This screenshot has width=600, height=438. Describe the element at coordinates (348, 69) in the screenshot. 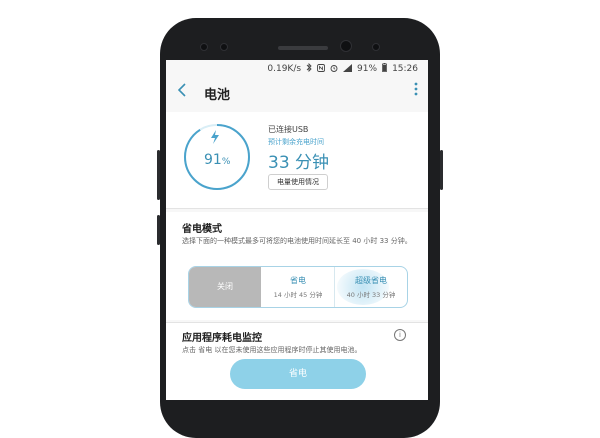

I see `signal-icon` at that location.